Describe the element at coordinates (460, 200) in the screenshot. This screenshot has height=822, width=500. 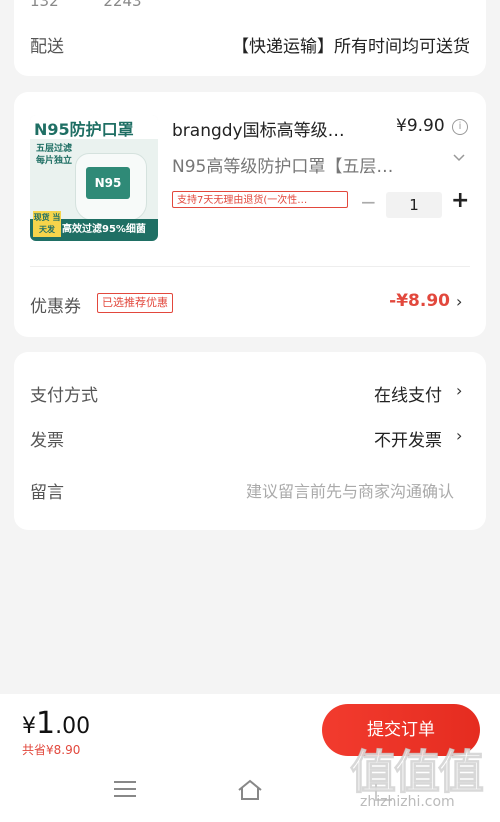
I see `quantity-plus-button: +` at that location.